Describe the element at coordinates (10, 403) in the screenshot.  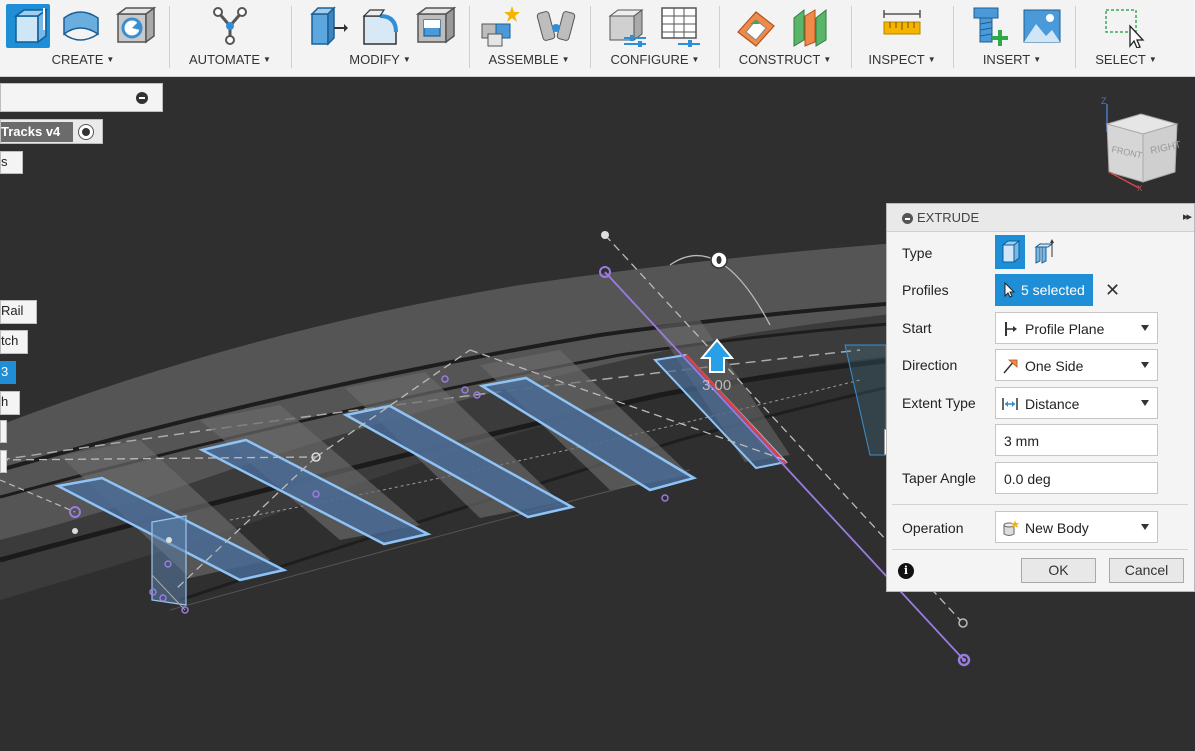
I see `browser-item: h` at that location.